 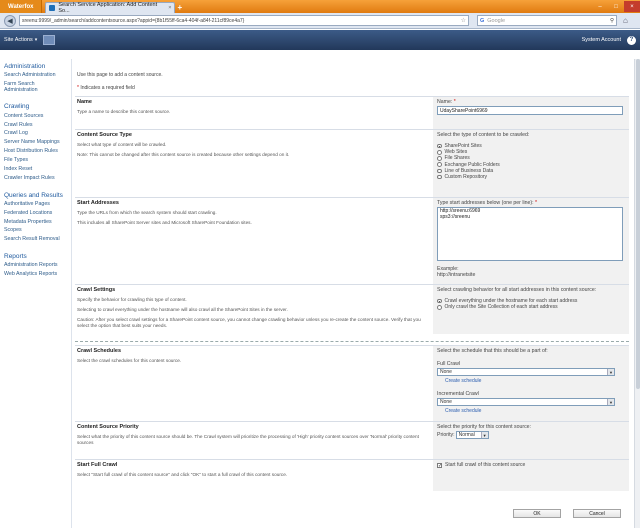 What do you see at coordinates (463, 20) in the screenshot?
I see `bookmark-star-icon: ☆` at bounding box center [463, 20].